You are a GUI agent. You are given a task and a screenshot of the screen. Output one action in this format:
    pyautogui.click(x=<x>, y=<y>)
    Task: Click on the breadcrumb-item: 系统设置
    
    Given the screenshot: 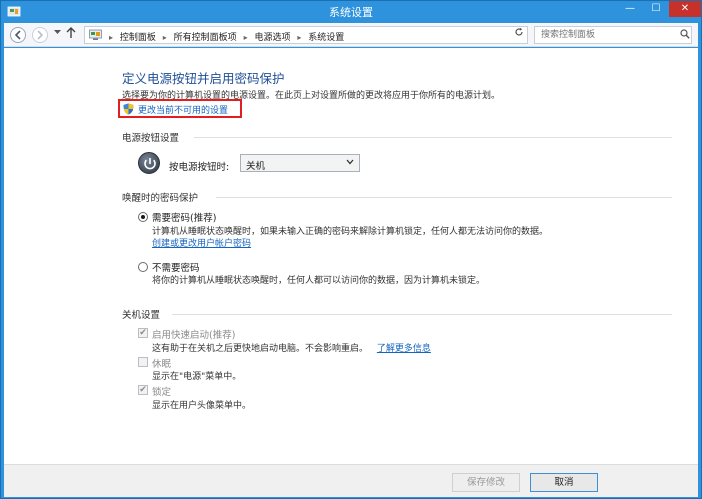 What is the action you would take?
    pyautogui.click(x=326, y=38)
    